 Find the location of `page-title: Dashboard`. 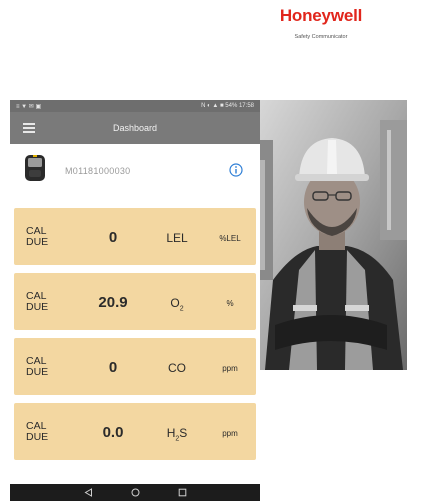

page-title: Dashboard is located at coordinates (135, 128).